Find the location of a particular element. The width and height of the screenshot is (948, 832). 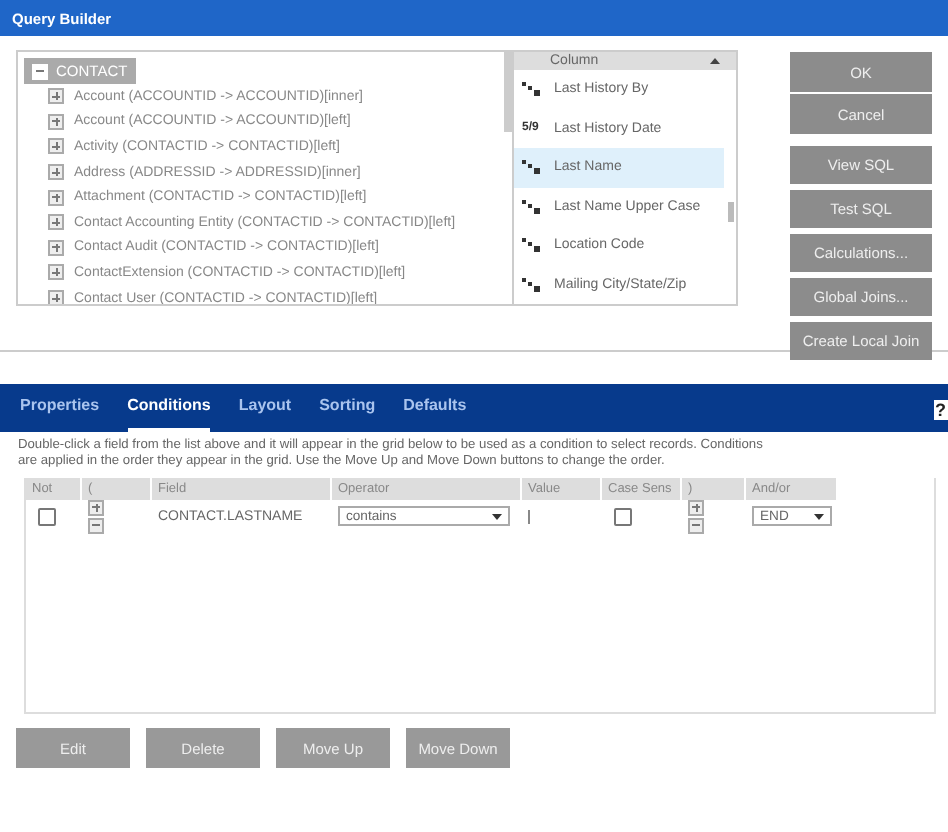

help-icon: ? is located at coordinates (940, 410).